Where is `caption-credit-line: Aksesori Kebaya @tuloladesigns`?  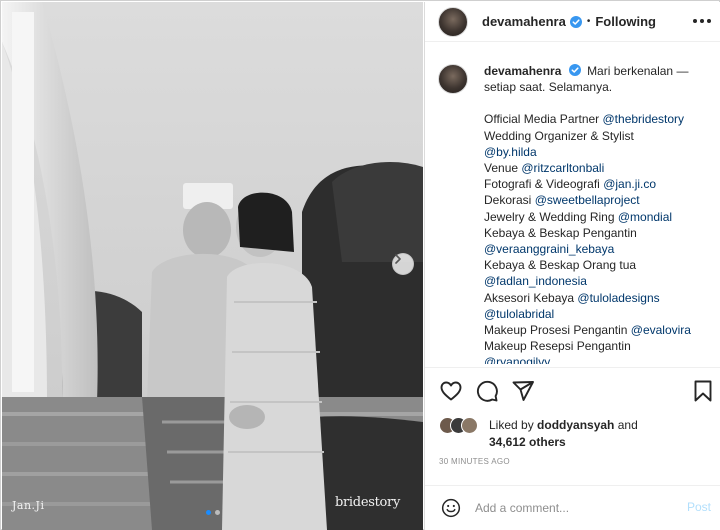
caption-credit-line: Aksesori Kebaya @tuloladesigns is located at coordinates (600, 298).